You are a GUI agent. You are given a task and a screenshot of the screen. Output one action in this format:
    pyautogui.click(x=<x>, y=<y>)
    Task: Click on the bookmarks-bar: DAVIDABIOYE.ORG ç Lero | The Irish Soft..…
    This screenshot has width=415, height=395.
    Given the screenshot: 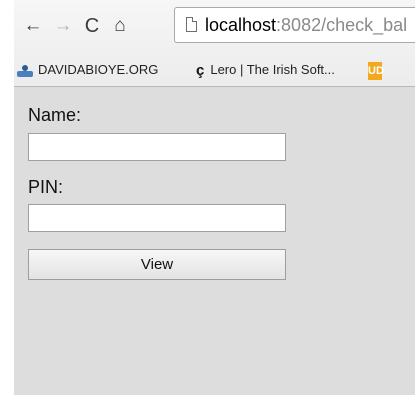 What is the action you would take?
    pyautogui.click(x=214, y=69)
    